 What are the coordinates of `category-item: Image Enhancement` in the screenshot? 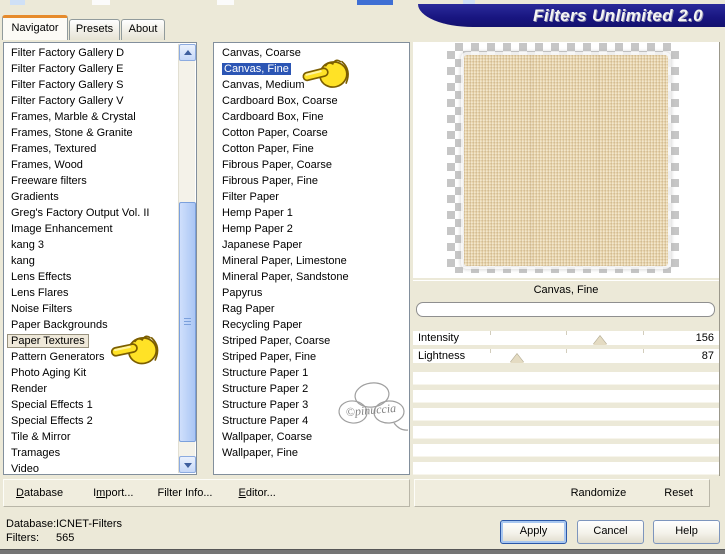 It's located at (100, 229).